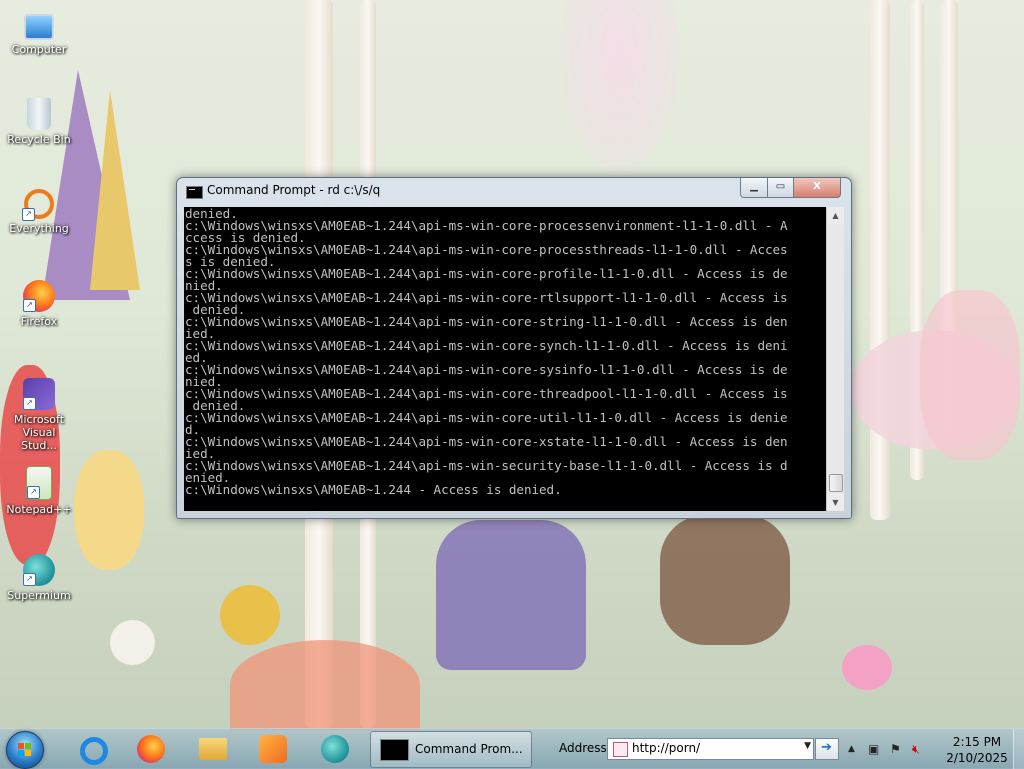 The image size is (1024, 769). Describe the element at coordinates (817, 188) in the screenshot. I see `close-button: X` at that location.